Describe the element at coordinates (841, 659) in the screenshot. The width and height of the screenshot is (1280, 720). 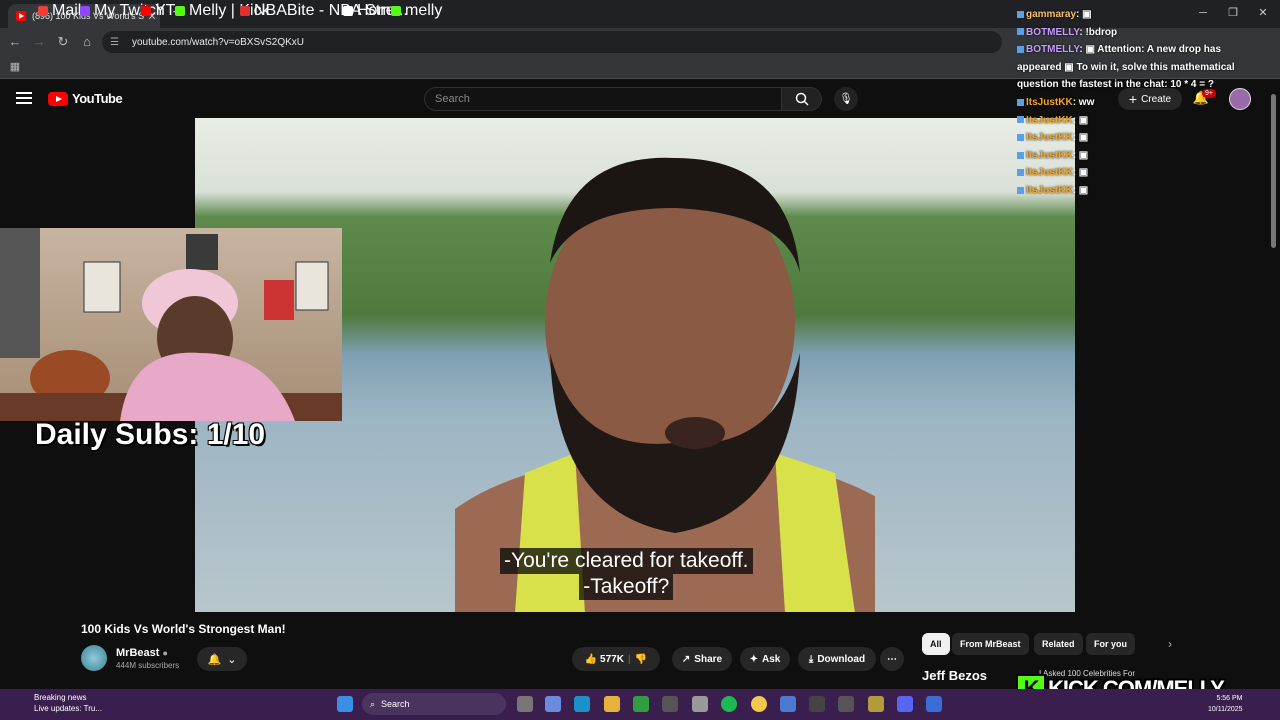
I see `download-label: Download` at that location.